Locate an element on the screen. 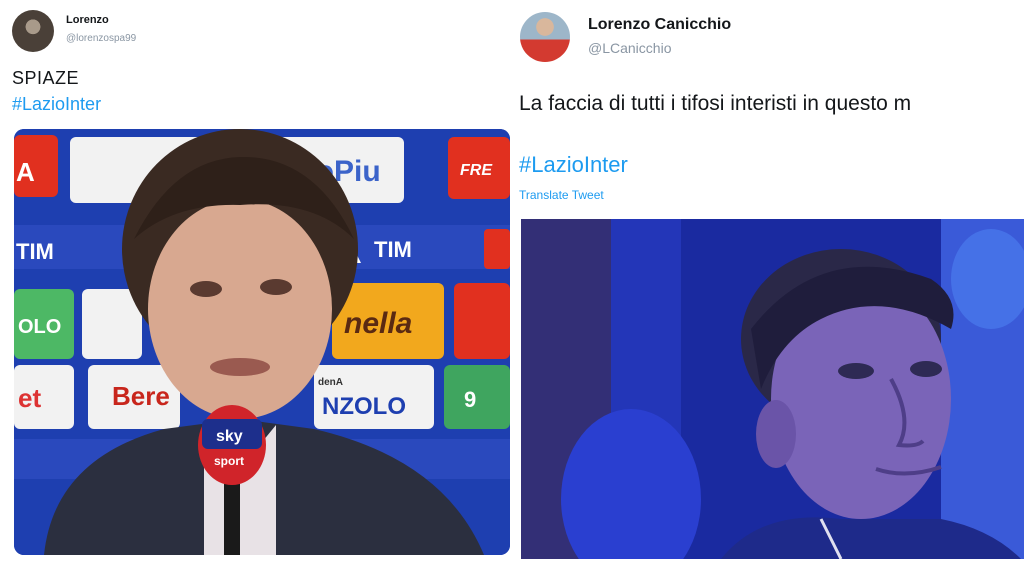  signage-tile-11: denA is located at coordinates (330, 382).